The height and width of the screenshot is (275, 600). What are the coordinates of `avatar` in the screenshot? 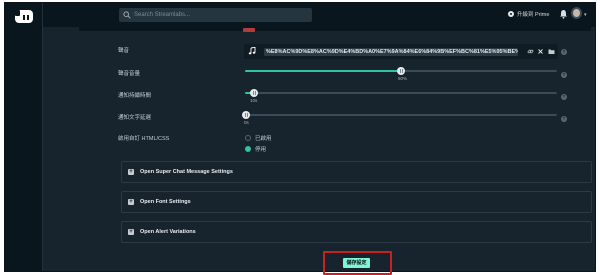 It's located at (576, 13).